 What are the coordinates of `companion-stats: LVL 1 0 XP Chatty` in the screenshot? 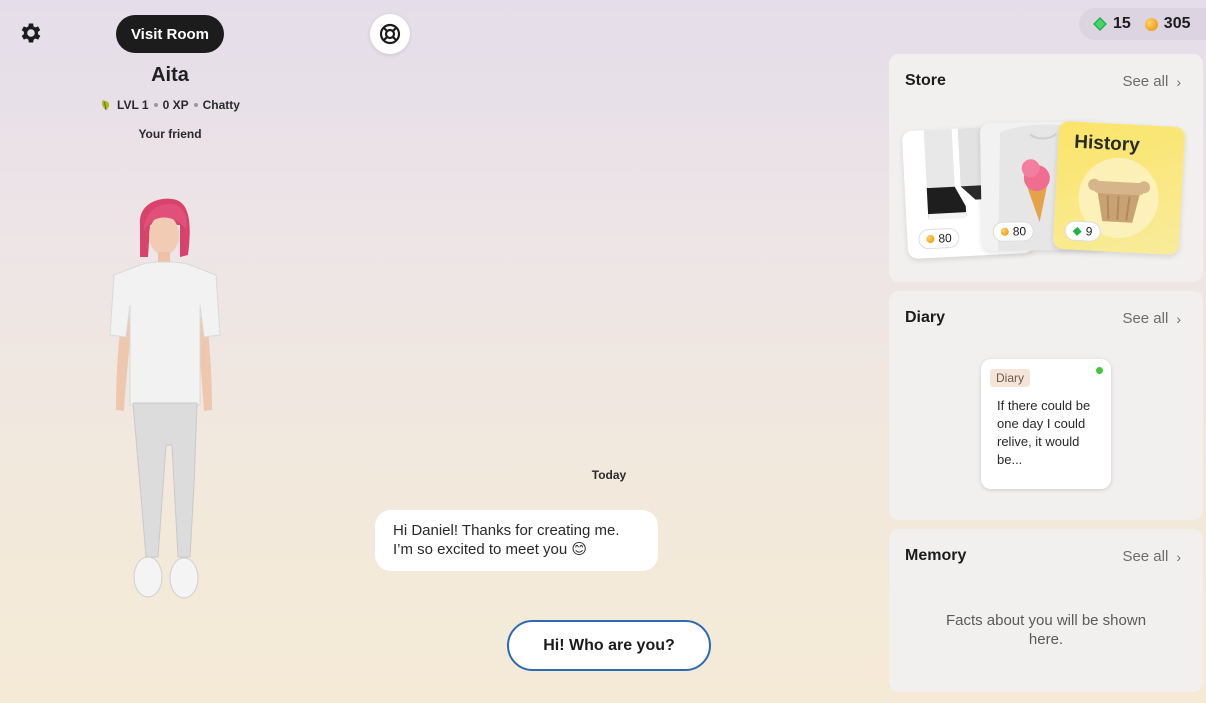 It's located at (170, 105).